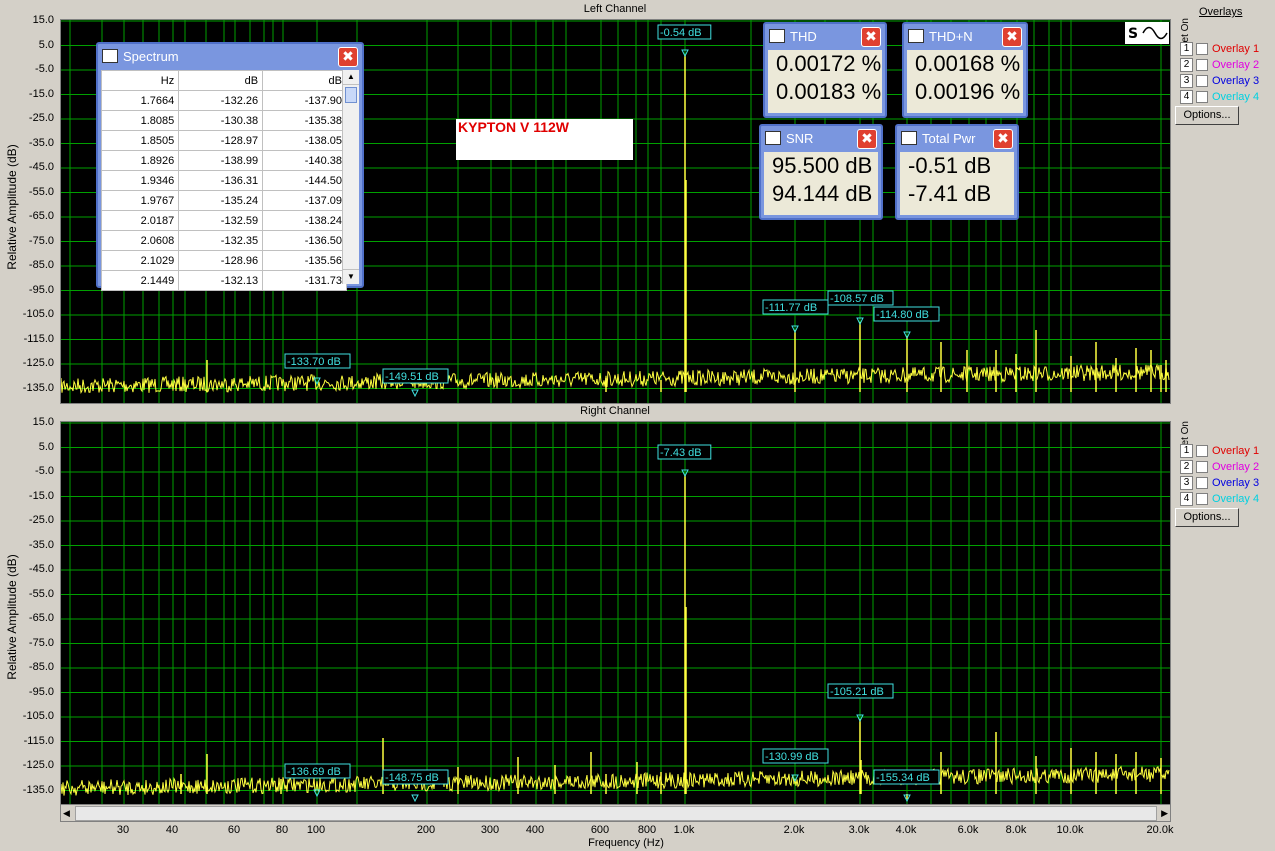 This screenshot has width=1275, height=851. What do you see at coordinates (350, 177) in the screenshot?
I see `spectrum-table-scrollbar: ▲ ▼` at bounding box center [350, 177].